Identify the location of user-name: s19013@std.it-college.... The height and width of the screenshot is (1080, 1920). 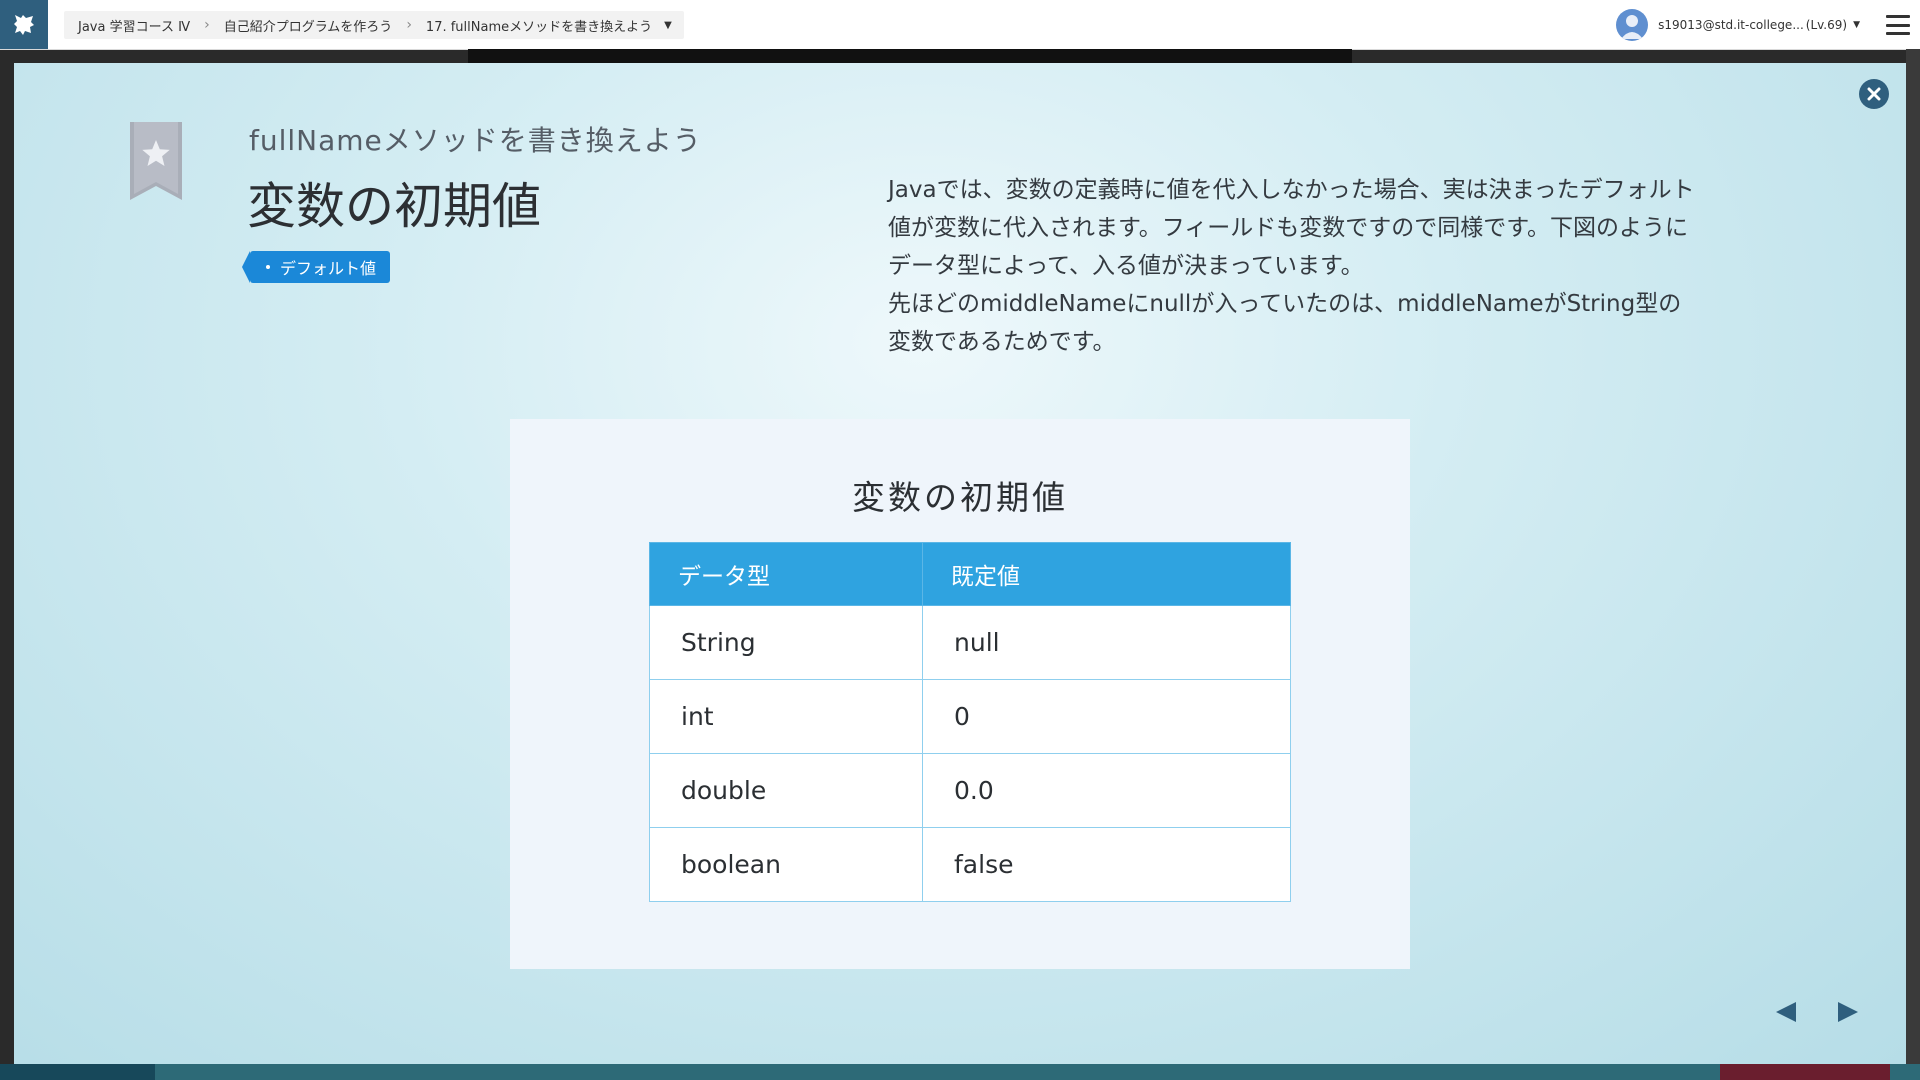
(1731, 25).